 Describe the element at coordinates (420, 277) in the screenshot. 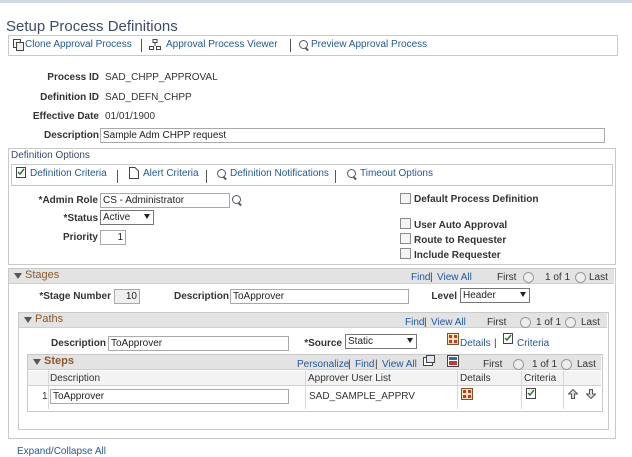

I see `stages-find-link: Find` at that location.